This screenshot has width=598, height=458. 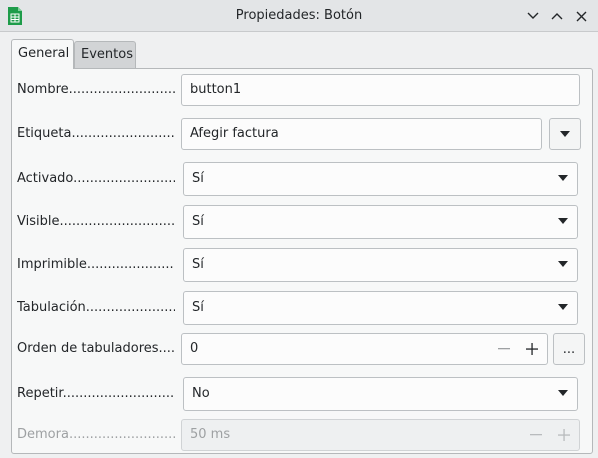 What do you see at coordinates (105, 54) in the screenshot?
I see `tab-eventos: Eventos` at bounding box center [105, 54].